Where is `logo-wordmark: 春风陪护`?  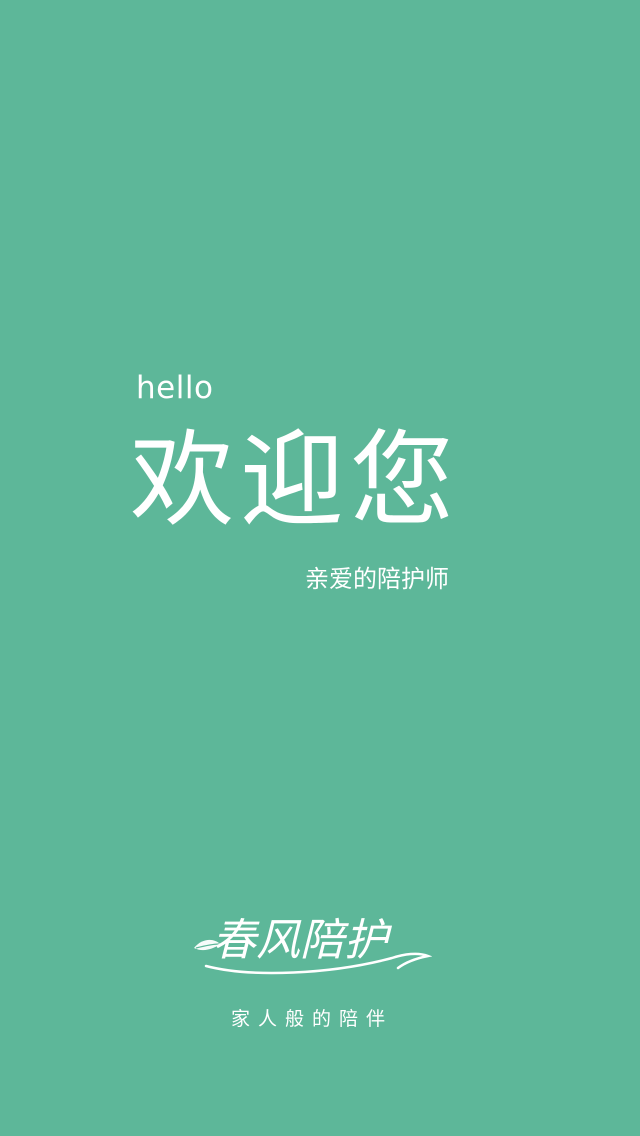 logo-wordmark: 春风陪护 is located at coordinates (302, 940).